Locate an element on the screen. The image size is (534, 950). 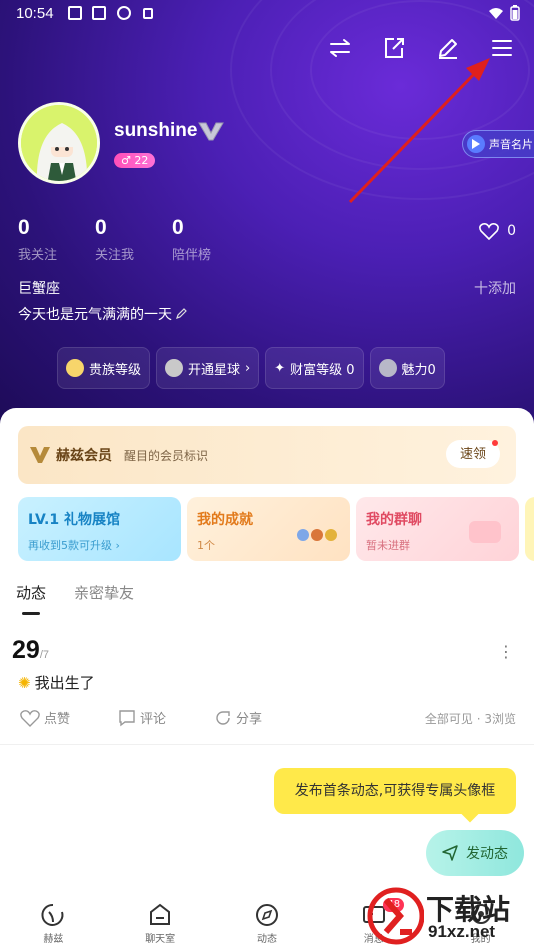
card-title: LV.1 礼物展馆 is located at coordinates (74, 520).